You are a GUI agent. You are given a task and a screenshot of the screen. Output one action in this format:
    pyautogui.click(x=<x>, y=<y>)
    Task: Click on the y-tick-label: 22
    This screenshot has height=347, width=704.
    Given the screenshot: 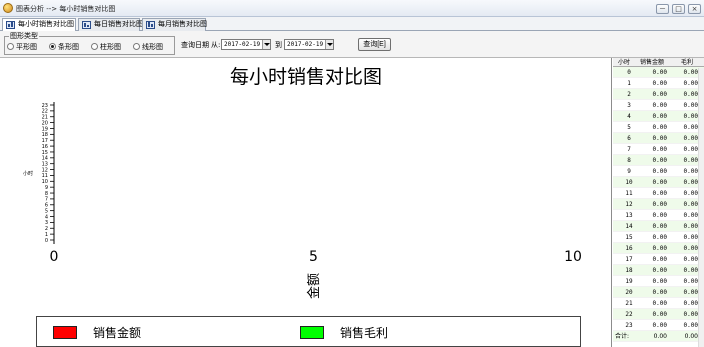 What is the action you would take?
    pyautogui.click(x=45, y=112)
    